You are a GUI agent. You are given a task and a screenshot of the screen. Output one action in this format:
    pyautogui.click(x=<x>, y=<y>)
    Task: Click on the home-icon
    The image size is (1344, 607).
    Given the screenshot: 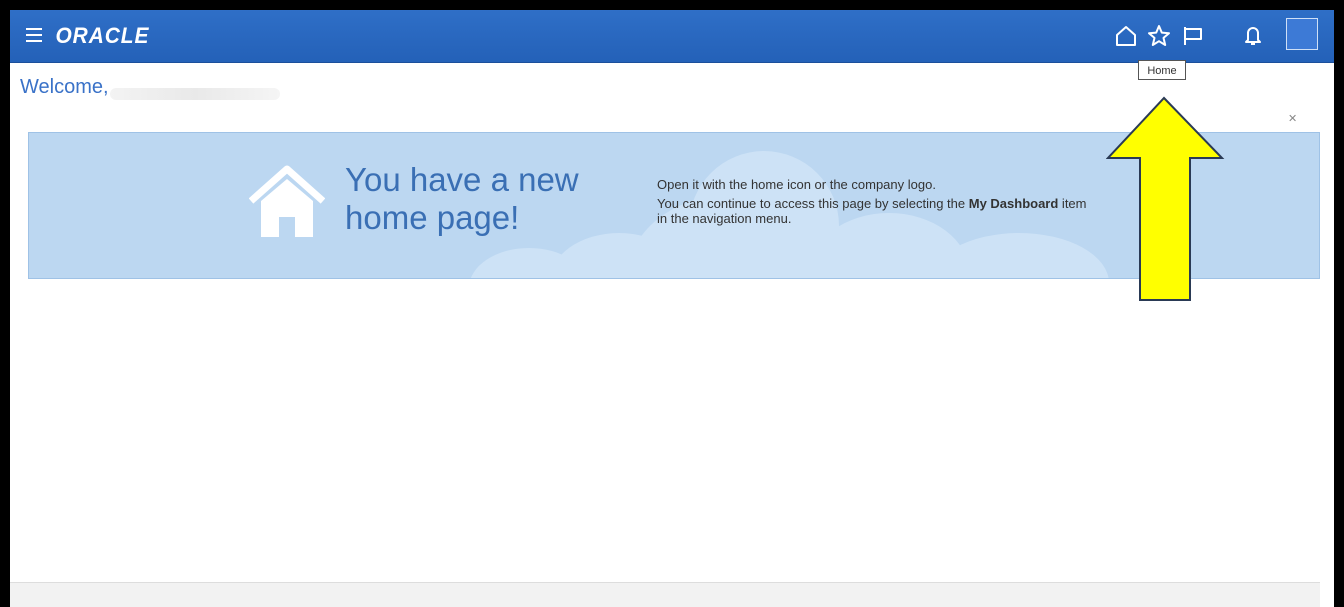 What is the action you would take?
    pyautogui.click(x=1126, y=36)
    